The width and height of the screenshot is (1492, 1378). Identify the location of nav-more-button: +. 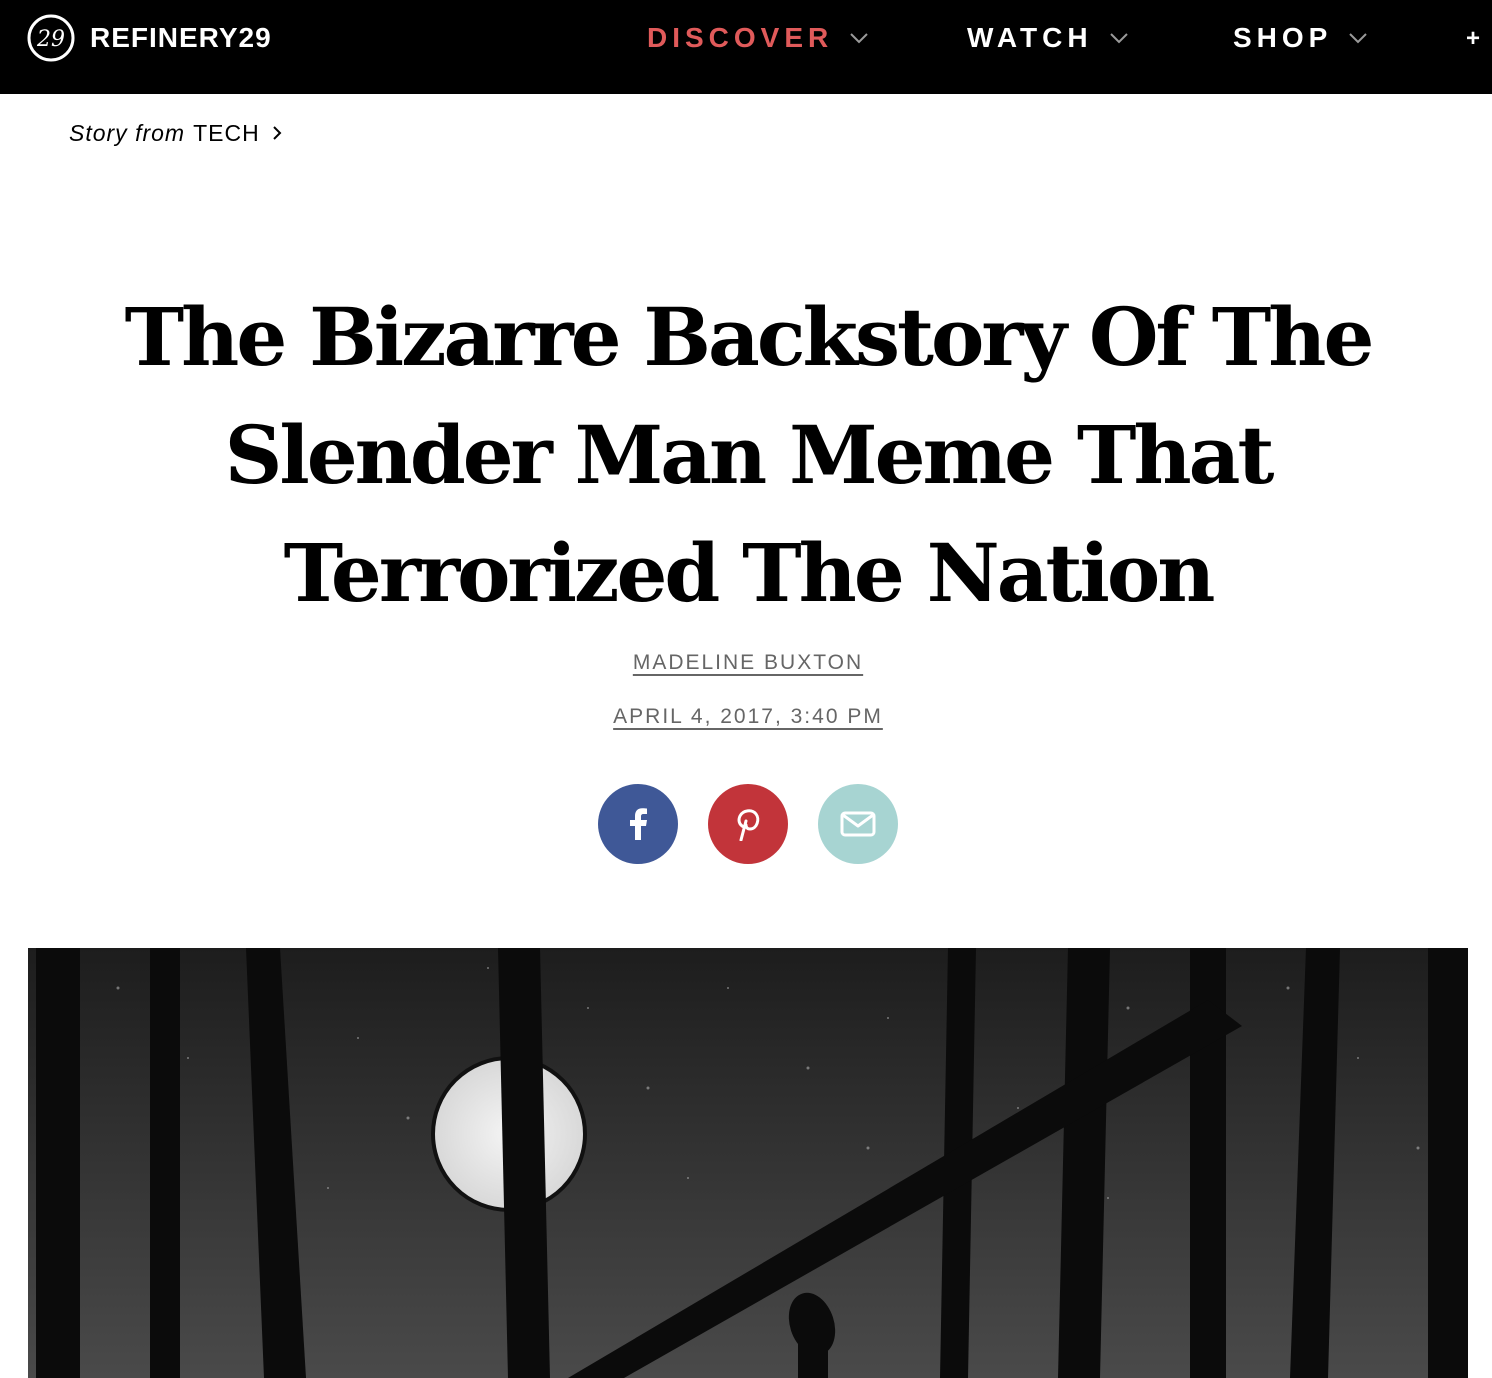
(1473, 39).